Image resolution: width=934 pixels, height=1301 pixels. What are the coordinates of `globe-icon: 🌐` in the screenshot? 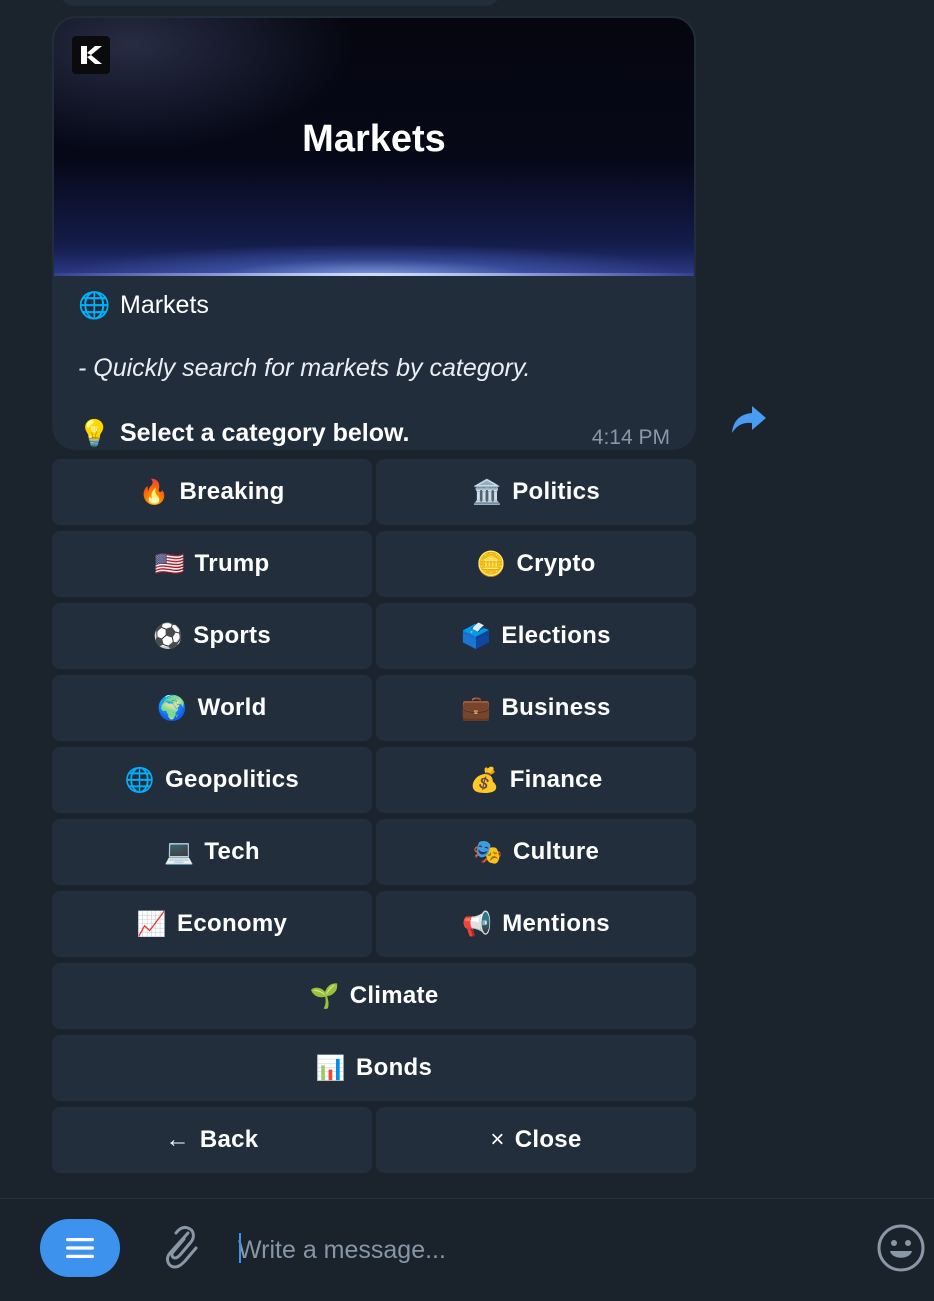 It's located at (94, 305).